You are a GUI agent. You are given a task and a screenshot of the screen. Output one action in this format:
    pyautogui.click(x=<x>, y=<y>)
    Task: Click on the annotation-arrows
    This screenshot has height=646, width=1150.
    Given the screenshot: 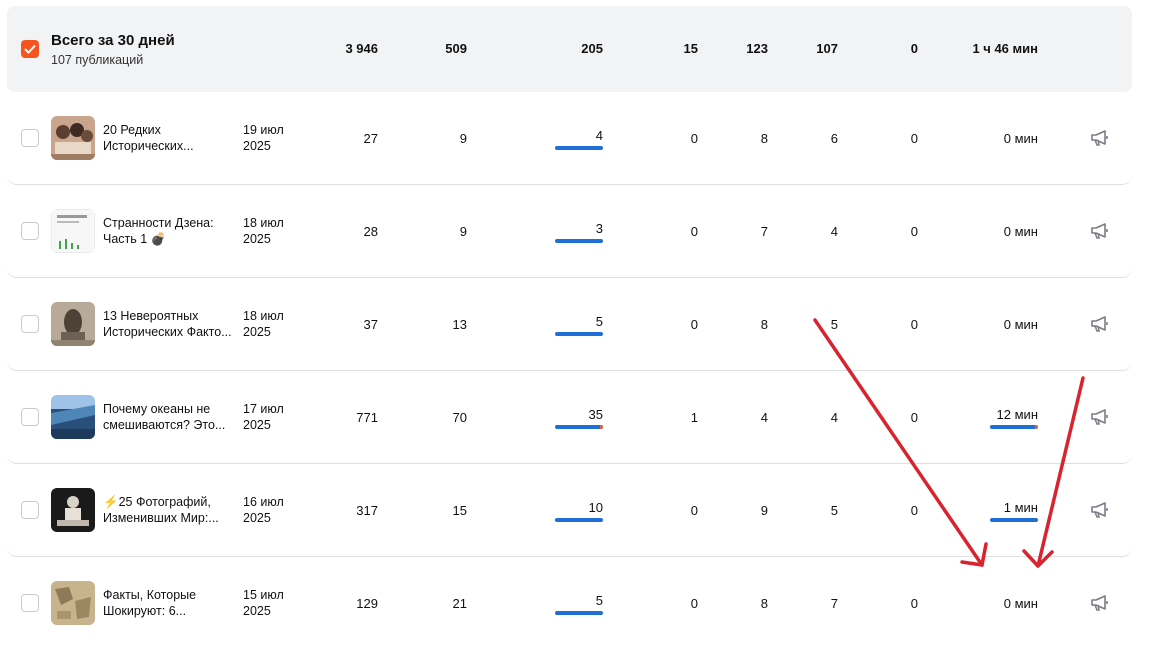 What is the action you would take?
    pyautogui.click(x=949, y=443)
    